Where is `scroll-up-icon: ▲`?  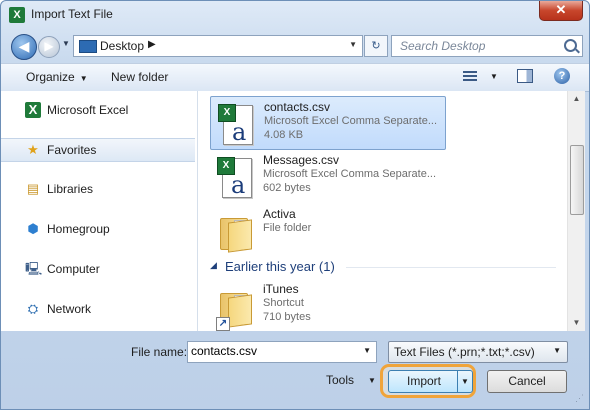
scroll-up-icon: ▲ is located at coordinates (576, 99).